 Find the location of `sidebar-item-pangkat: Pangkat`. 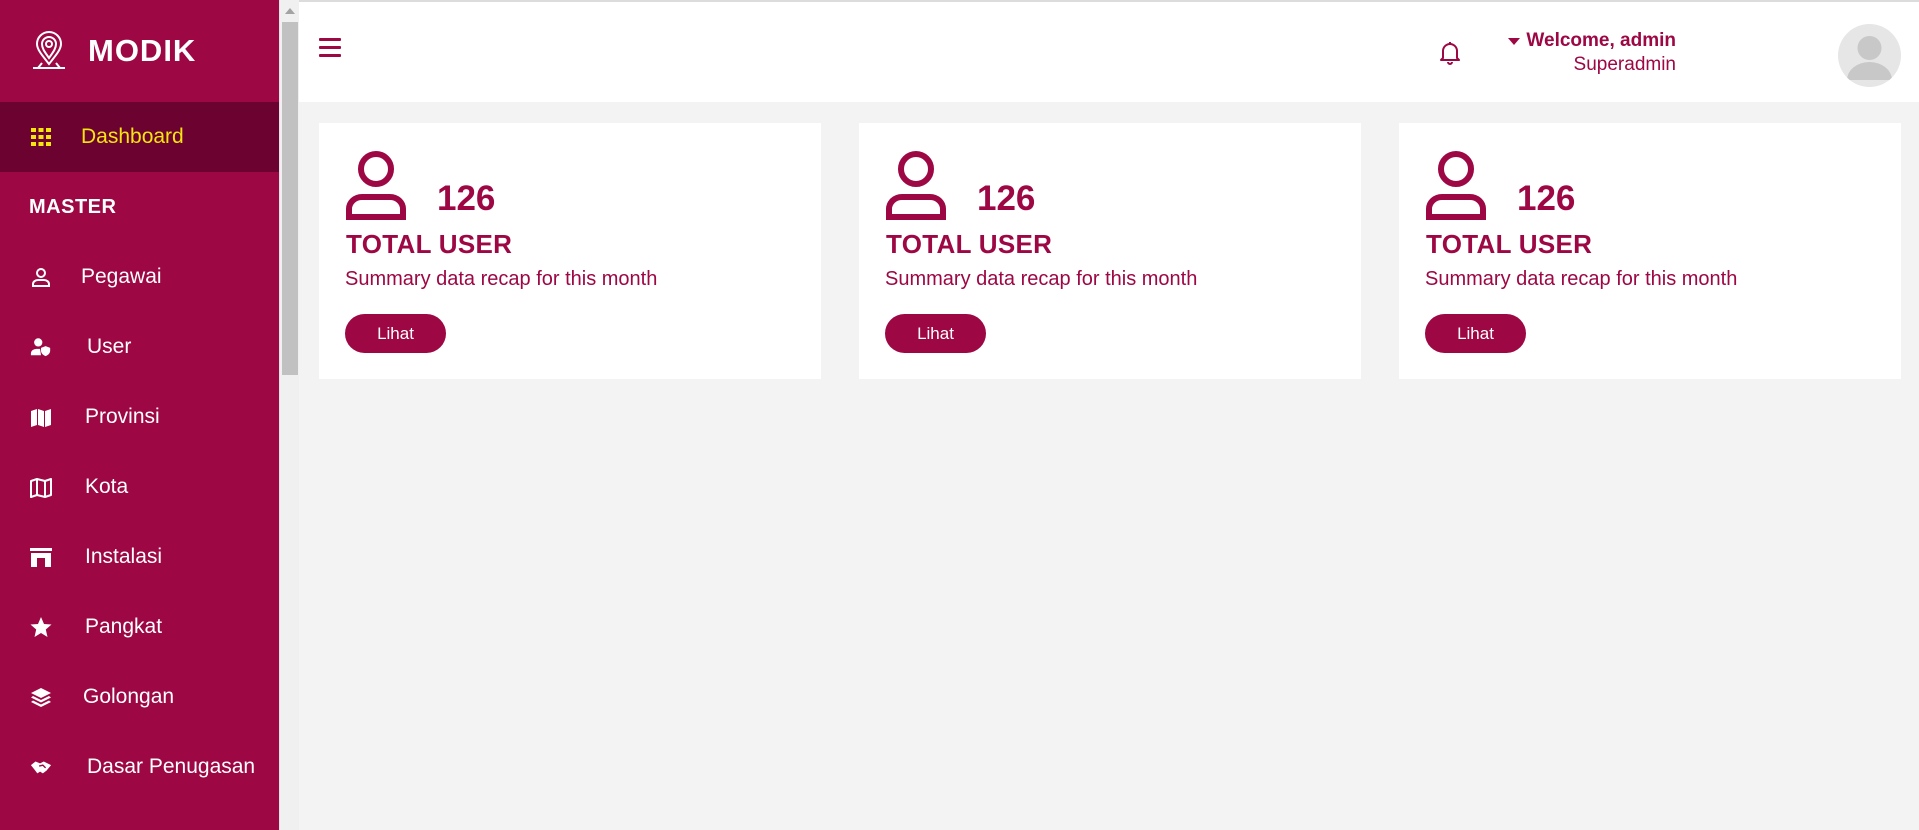

sidebar-item-pangkat: Pangkat is located at coordinates (139, 627).